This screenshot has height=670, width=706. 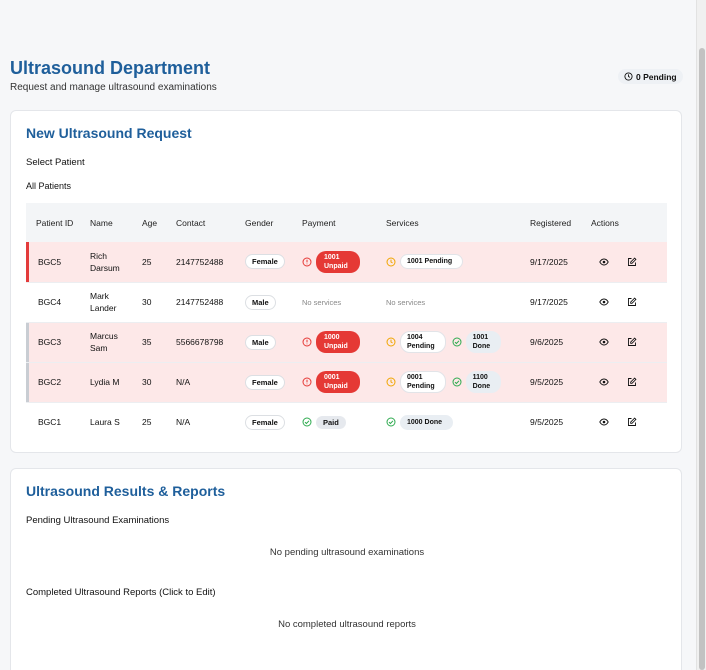 What do you see at coordinates (423, 342) in the screenshot?
I see `service-badge: 1004 Pending` at bounding box center [423, 342].